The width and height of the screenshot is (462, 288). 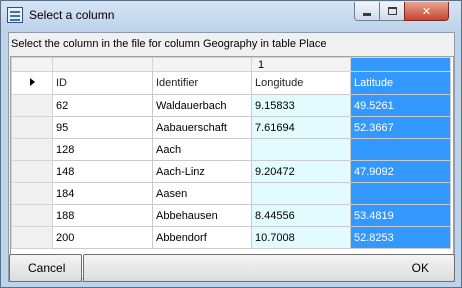 I want to click on cell-longitude: 7.61694, so click(x=301, y=127).